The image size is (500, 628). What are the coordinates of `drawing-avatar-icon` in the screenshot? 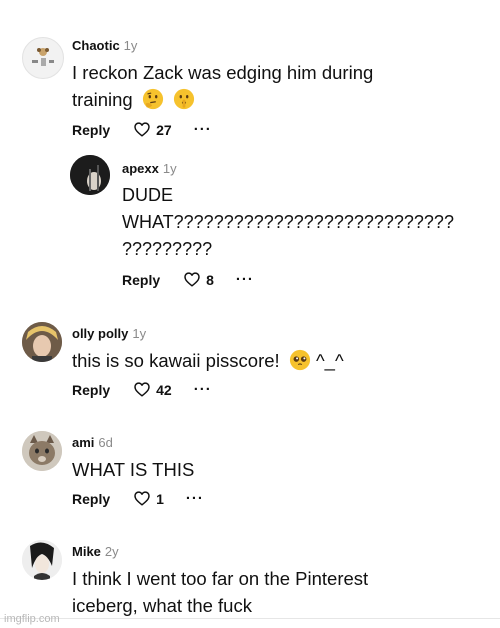 It's located at (42, 560).